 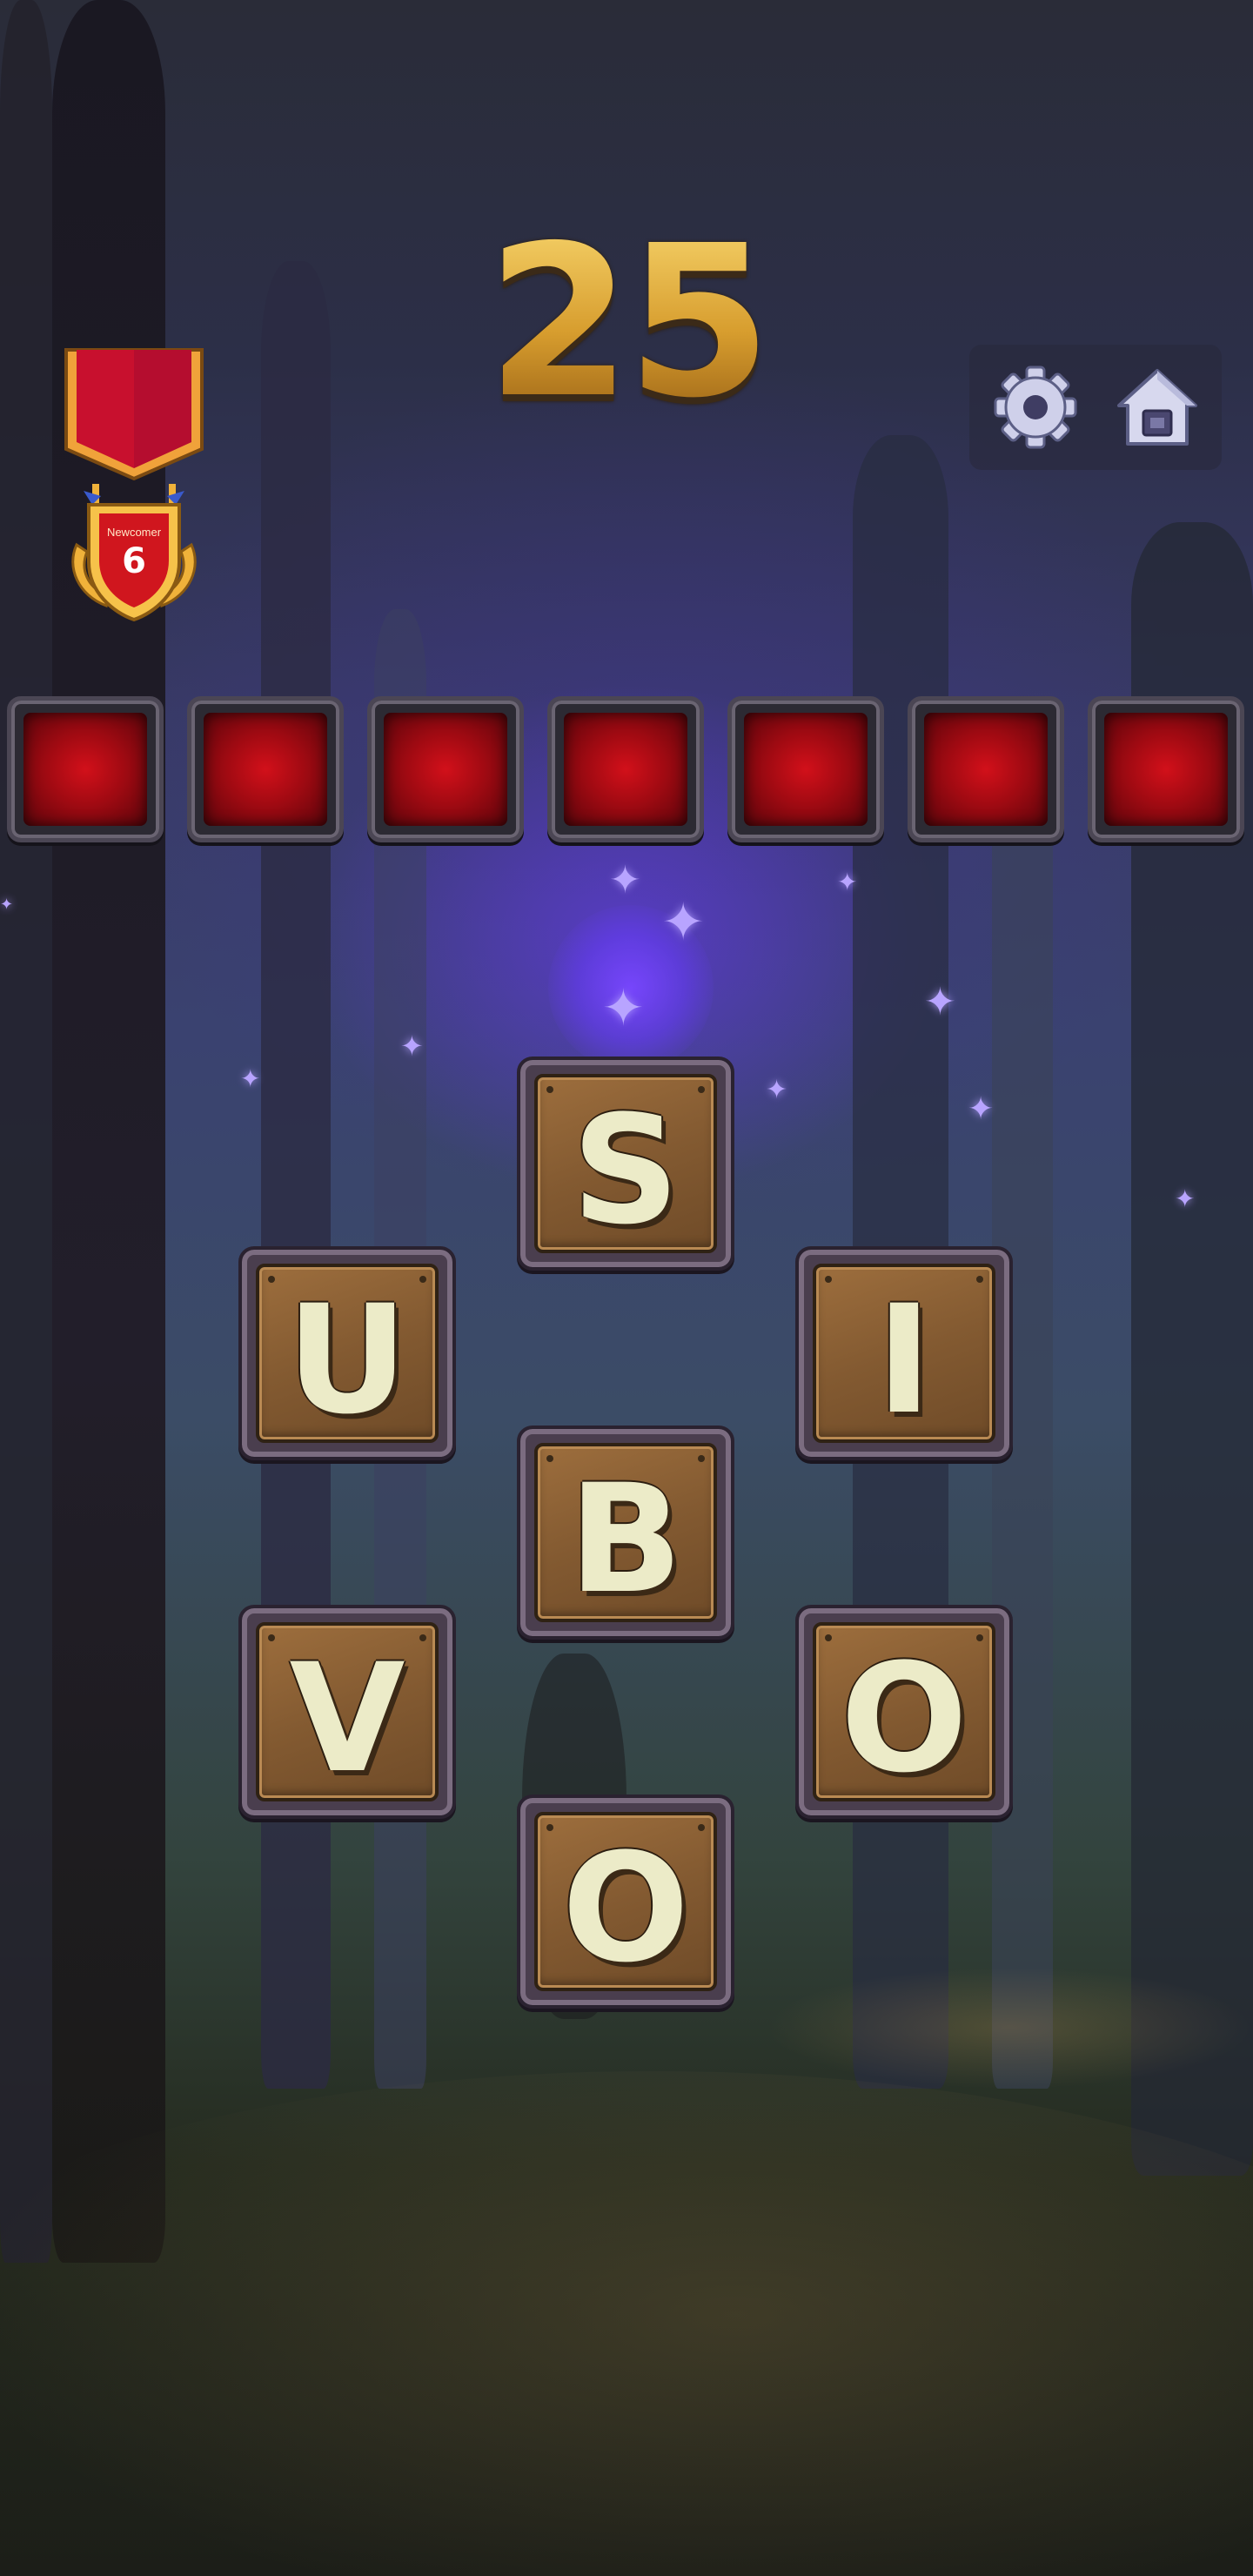 I want to click on letter-tile-i: I, so click(x=904, y=1353).